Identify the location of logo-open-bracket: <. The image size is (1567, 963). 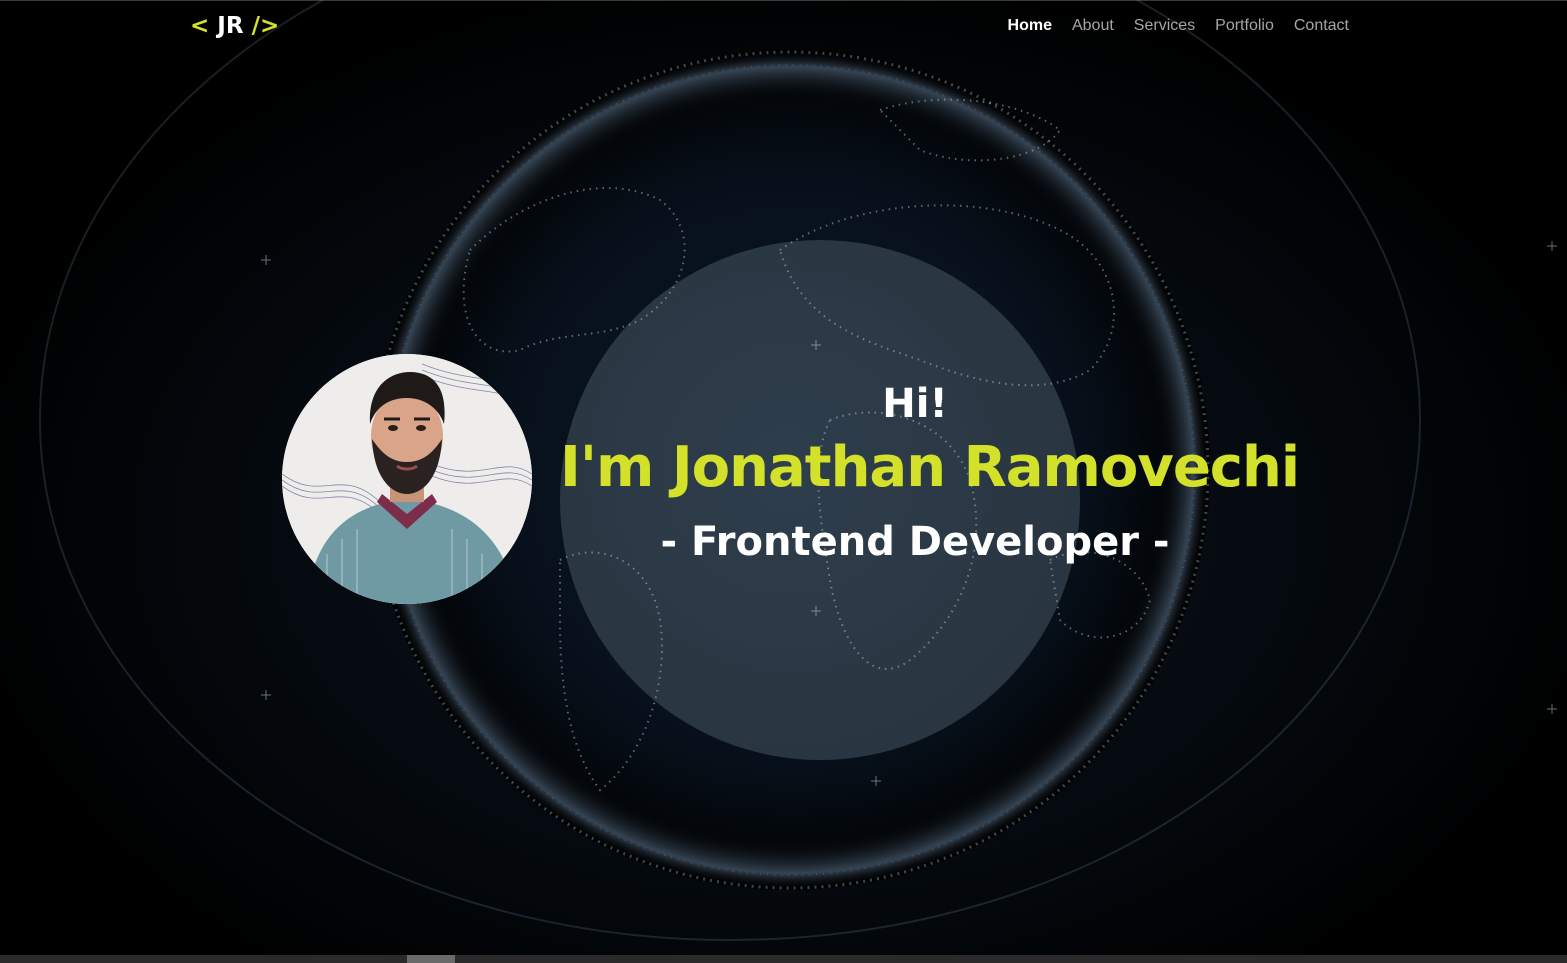
(200, 26).